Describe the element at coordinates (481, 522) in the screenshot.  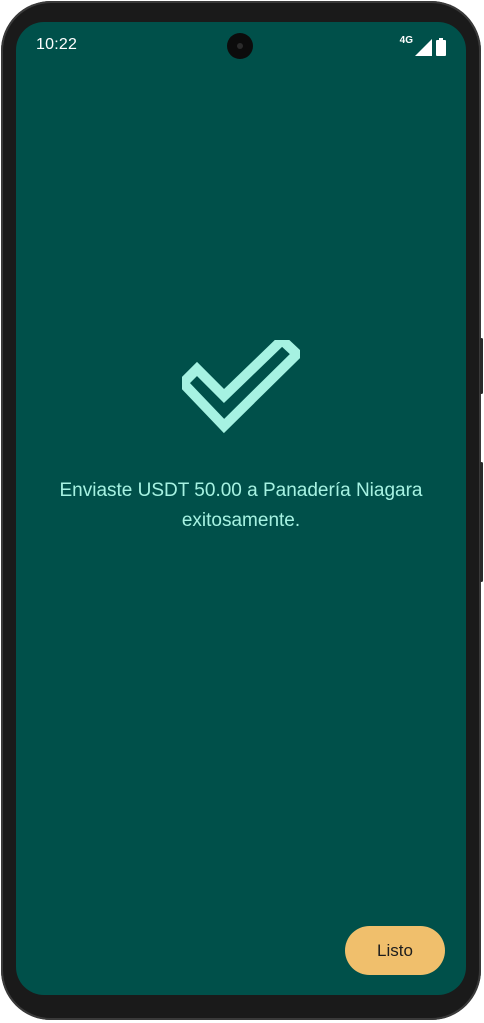
I see `volume-button` at that location.